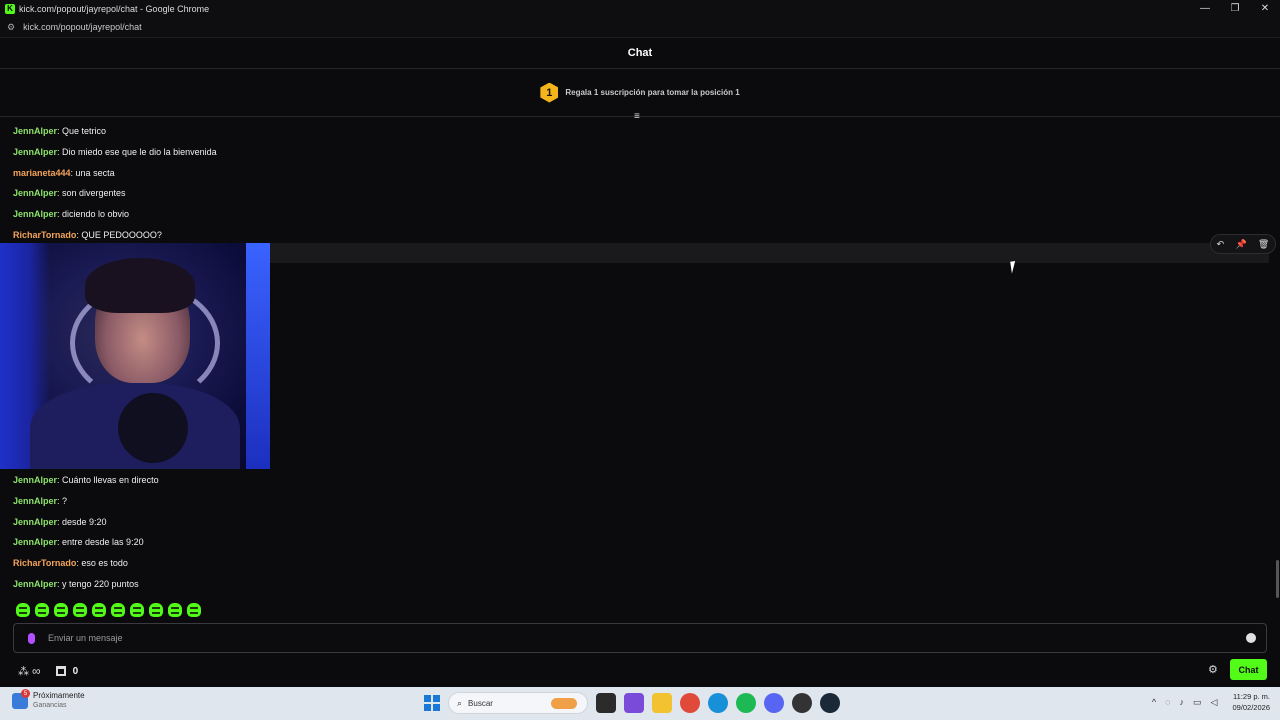 The height and width of the screenshot is (720, 1280). What do you see at coordinates (1182, 702) in the screenshot?
I see `microphone-icon: ♪` at bounding box center [1182, 702].